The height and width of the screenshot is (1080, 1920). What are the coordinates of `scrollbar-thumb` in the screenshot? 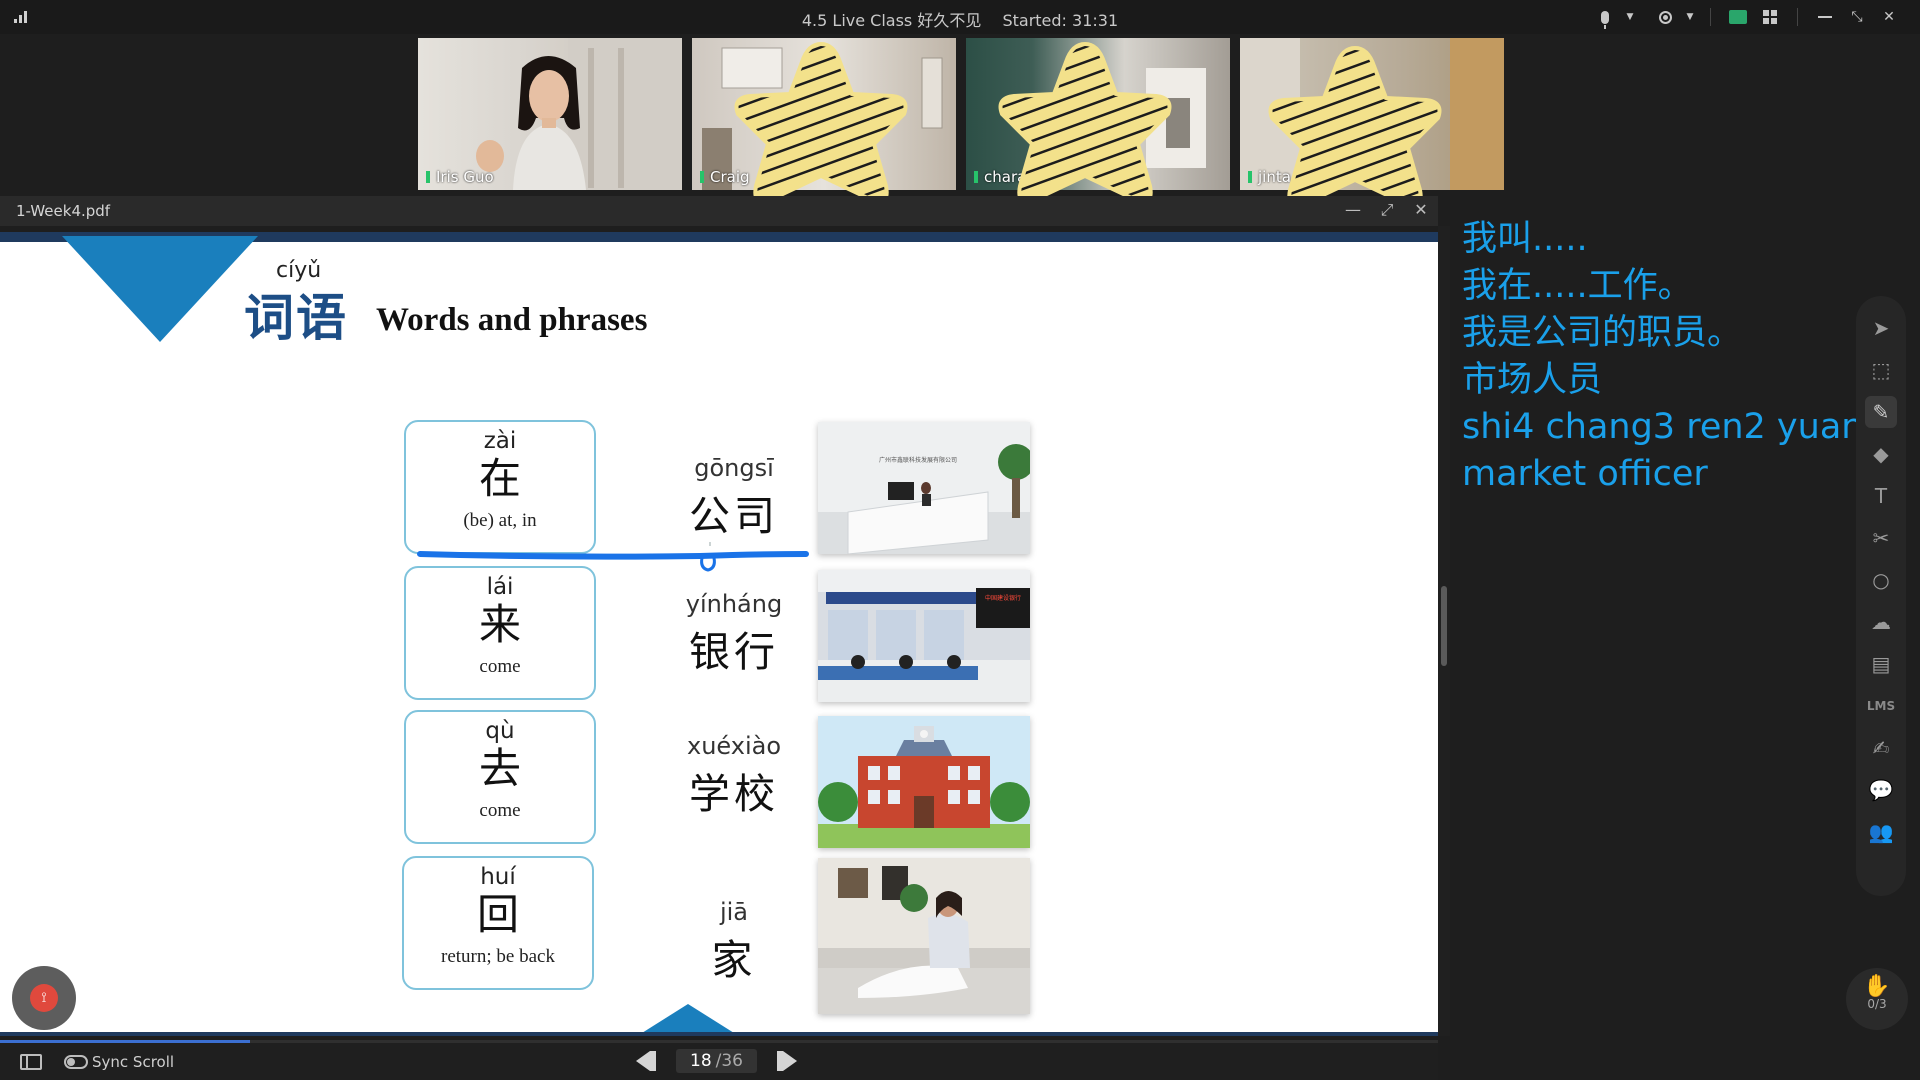 It's located at (1444, 626).